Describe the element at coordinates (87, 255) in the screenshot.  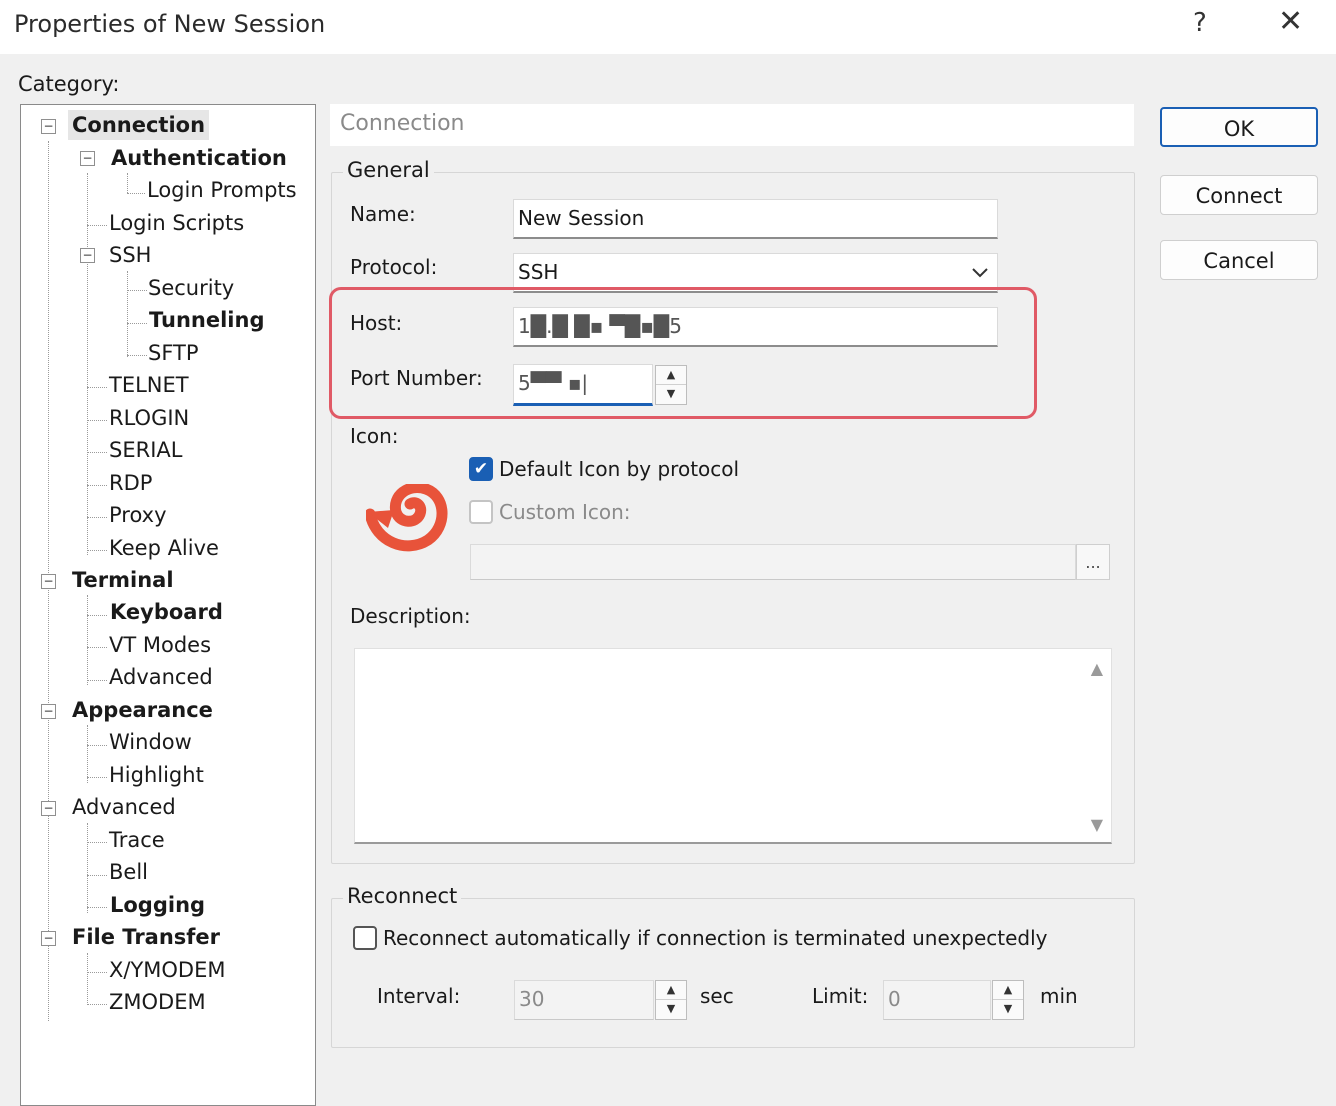
I see `ssh-collapse-icon: −` at that location.